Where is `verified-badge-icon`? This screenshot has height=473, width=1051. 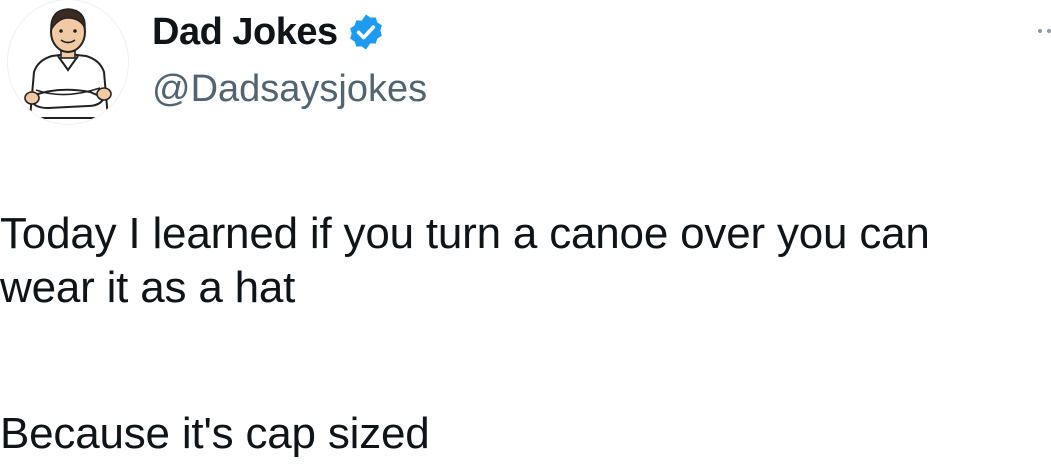
verified-badge-icon is located at coordinates (365, 32).